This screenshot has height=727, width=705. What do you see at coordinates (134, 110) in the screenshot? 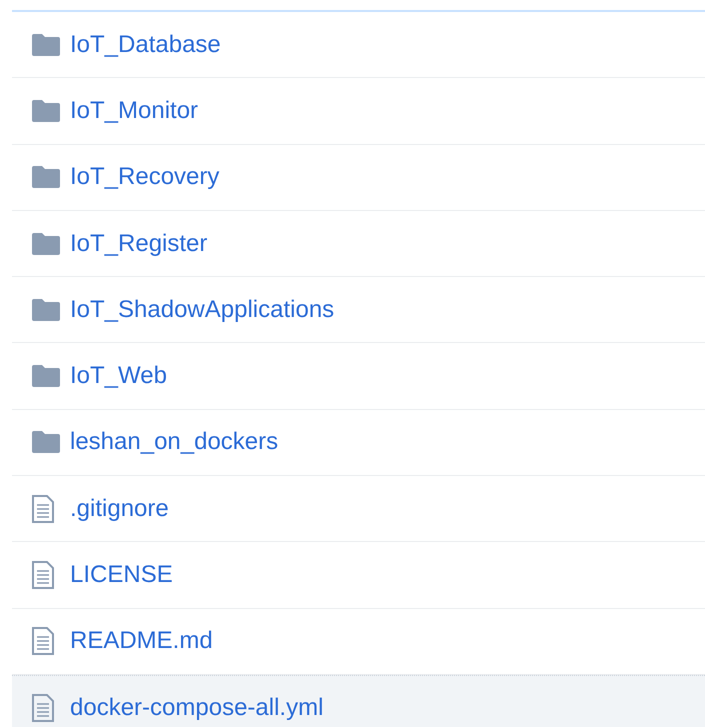
I see `folder-link: IoT_Monitor` at bounding box center [134, 110].